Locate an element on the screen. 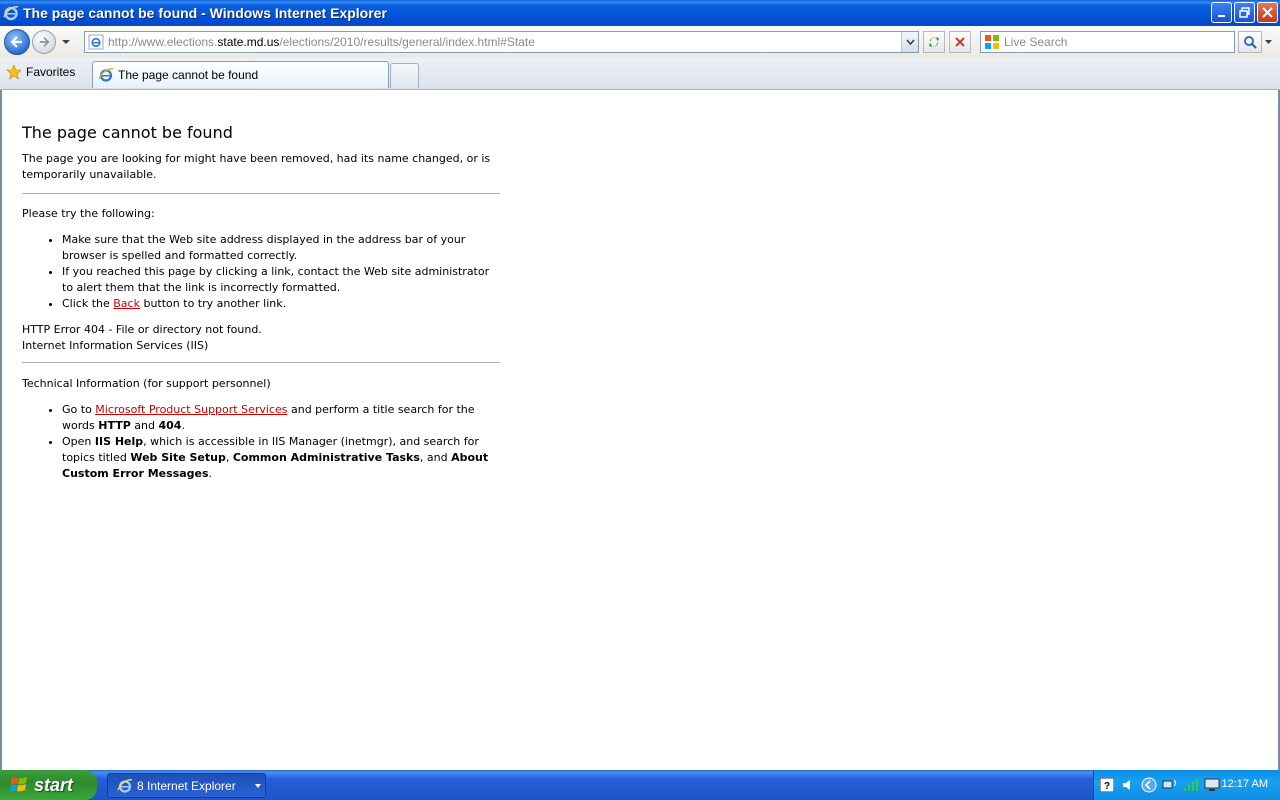  try-item-3-text: Click the is located at coordinates (88, 303).